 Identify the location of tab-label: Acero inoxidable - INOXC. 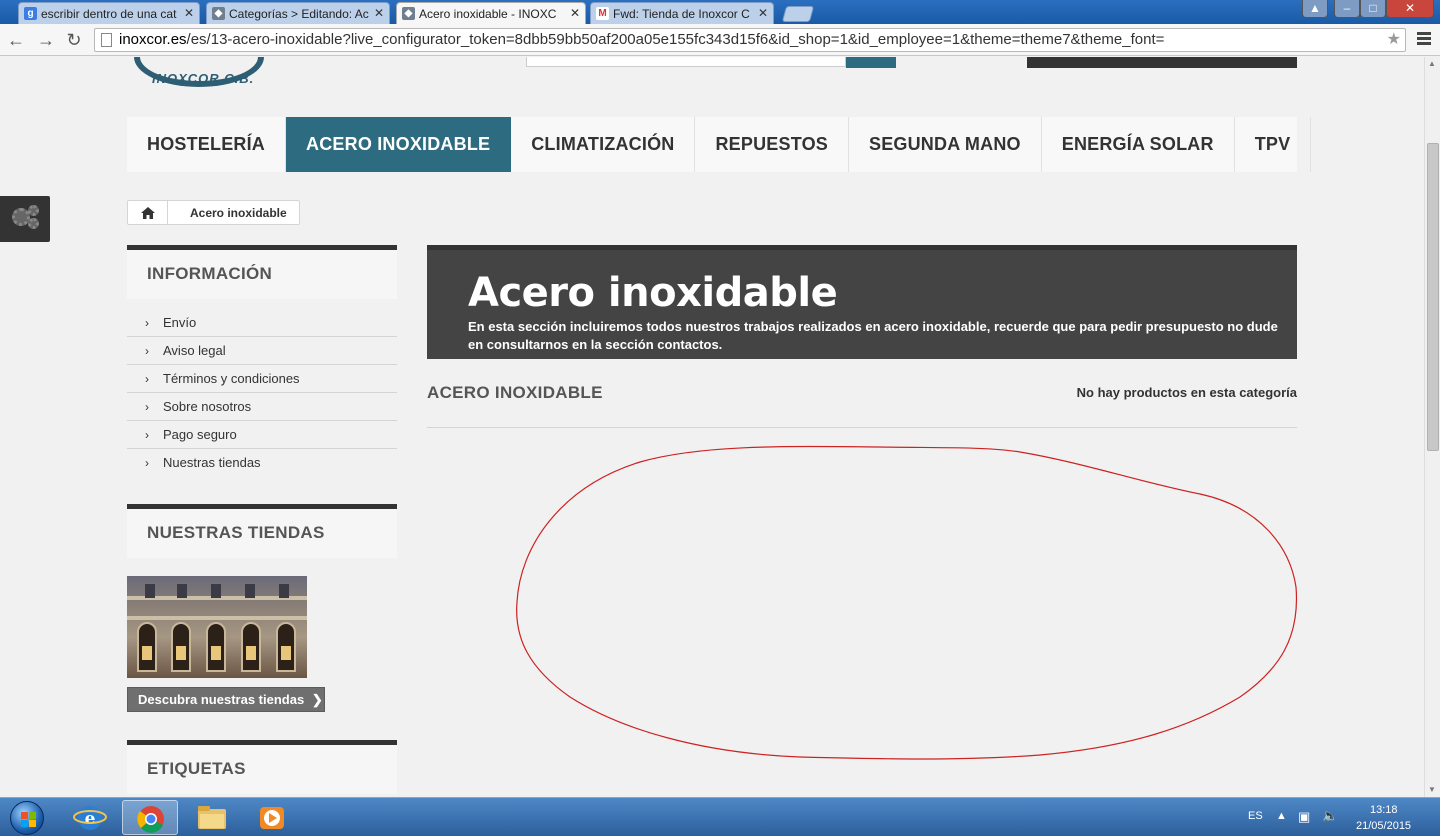
(488, 14).